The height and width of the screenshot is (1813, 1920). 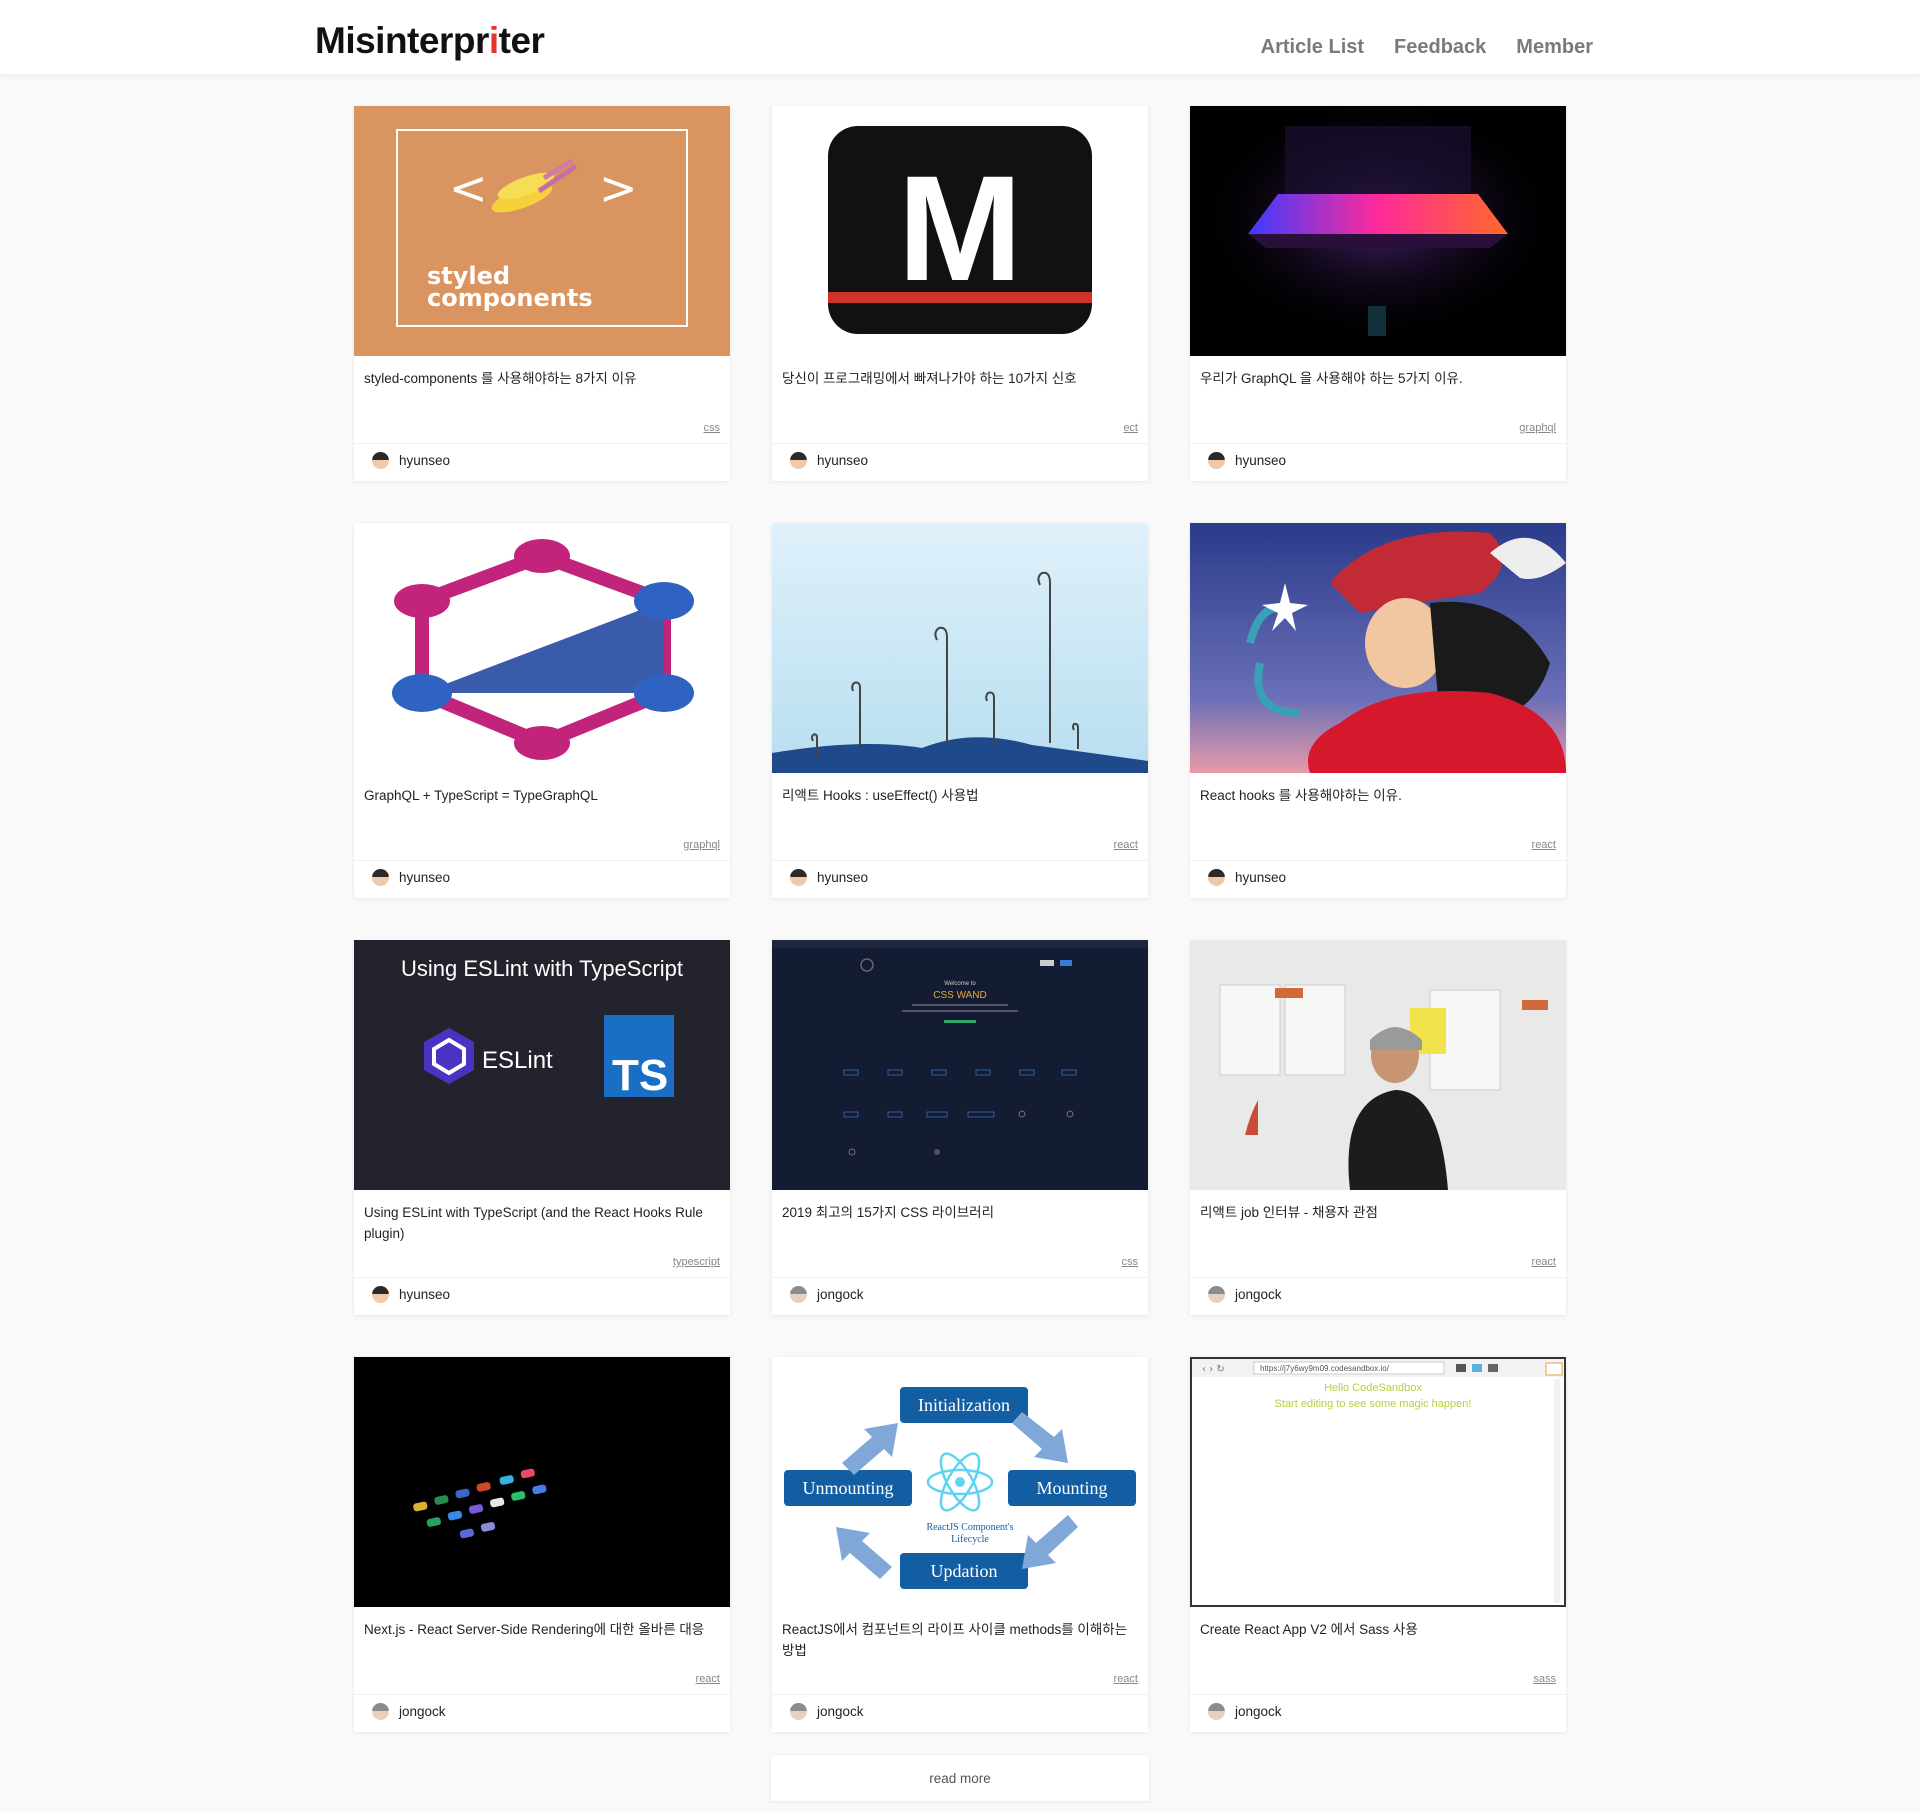 I want to click on article-title: 우리가 GraphQL 을 사용해야 하는 5가지 이유., so click(x=1331, y=378).